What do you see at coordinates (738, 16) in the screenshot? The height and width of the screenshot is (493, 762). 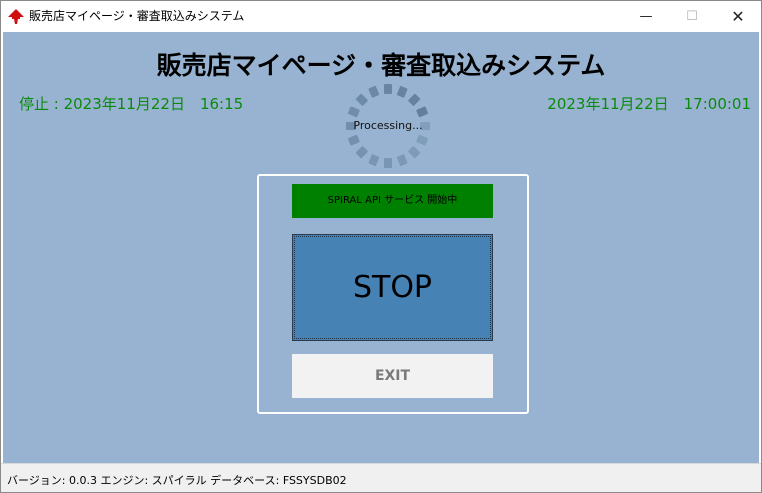 I see `close-button: ✕` at bounding box center [738, 16].